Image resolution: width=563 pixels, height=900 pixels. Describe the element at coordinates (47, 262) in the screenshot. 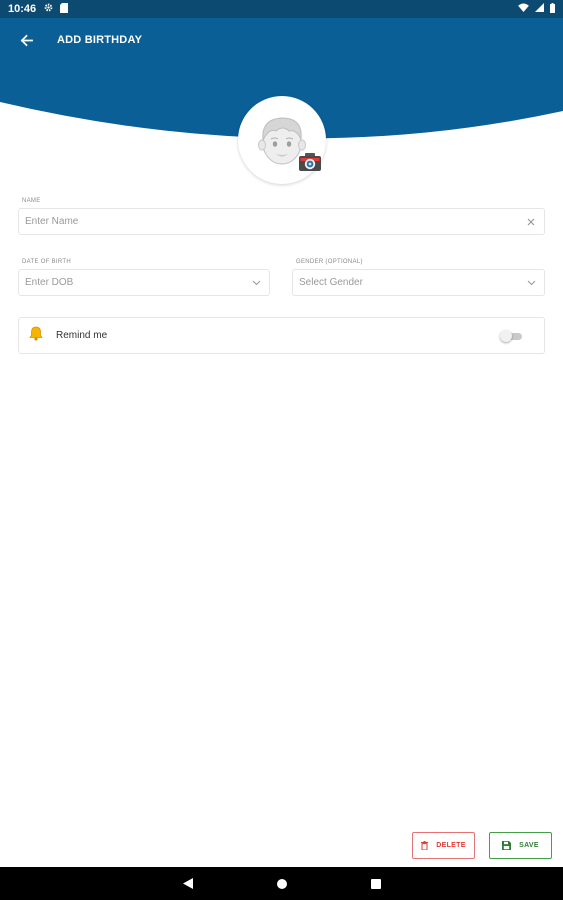

I see `dob-label: DATE OF BIRTH` at that location.